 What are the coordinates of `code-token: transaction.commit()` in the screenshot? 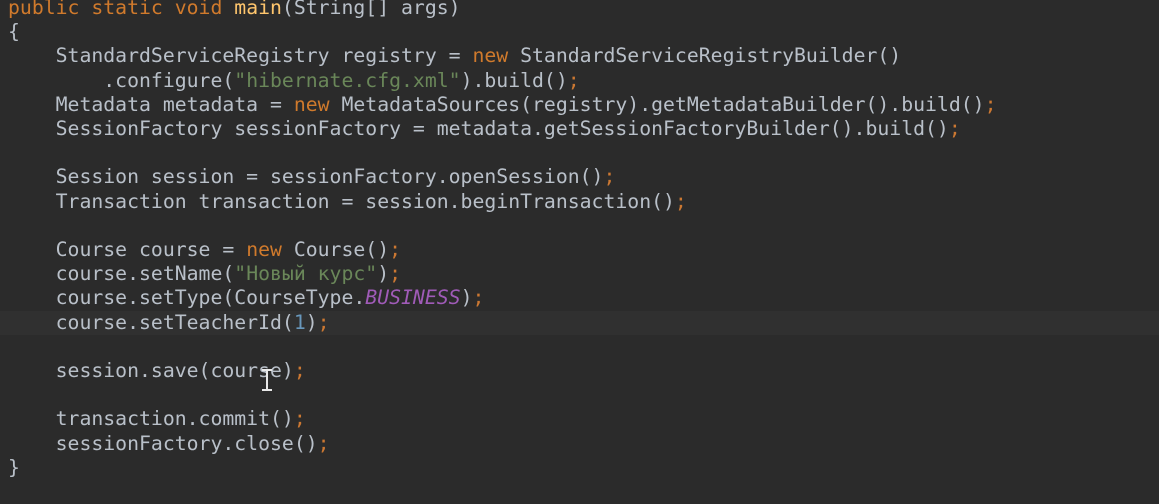 It's located at (151, 419).